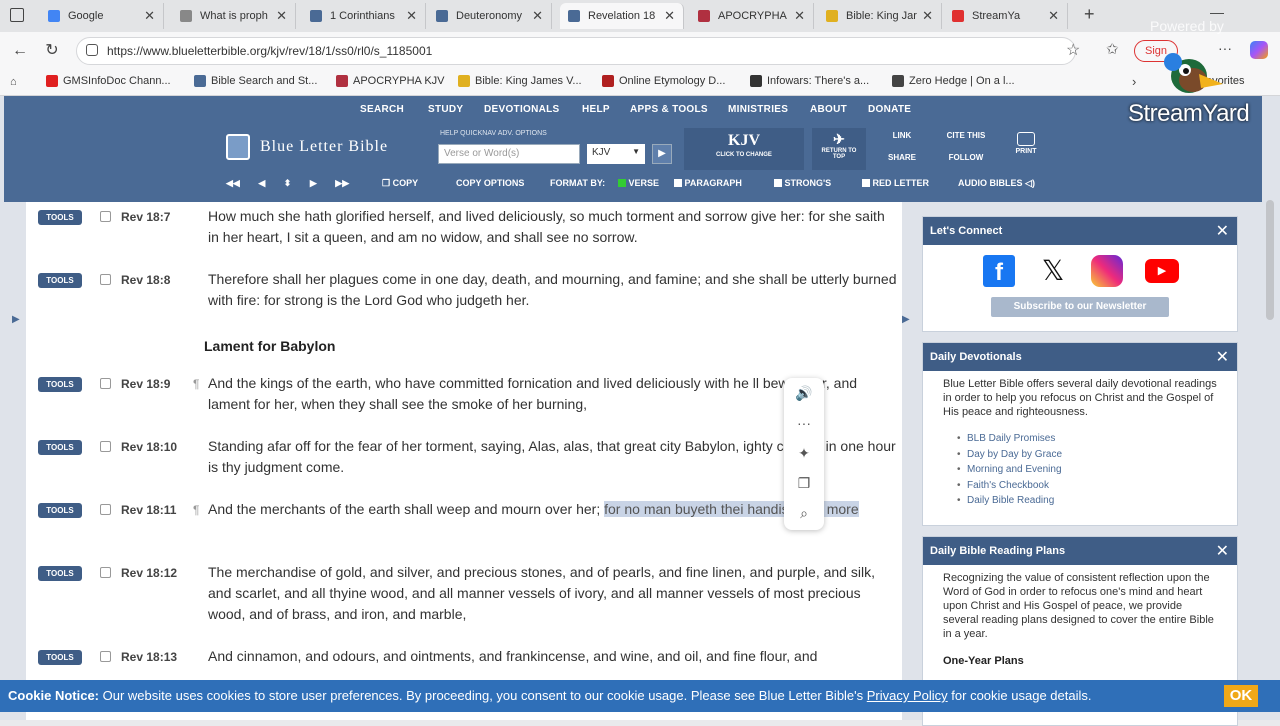 The height and width of the screenshot is (726, 1280). What do you see at coordinates (906, 319) in the screenshot?
I see `right-collapse-icon: ▶` at bounding box center [906, 319].